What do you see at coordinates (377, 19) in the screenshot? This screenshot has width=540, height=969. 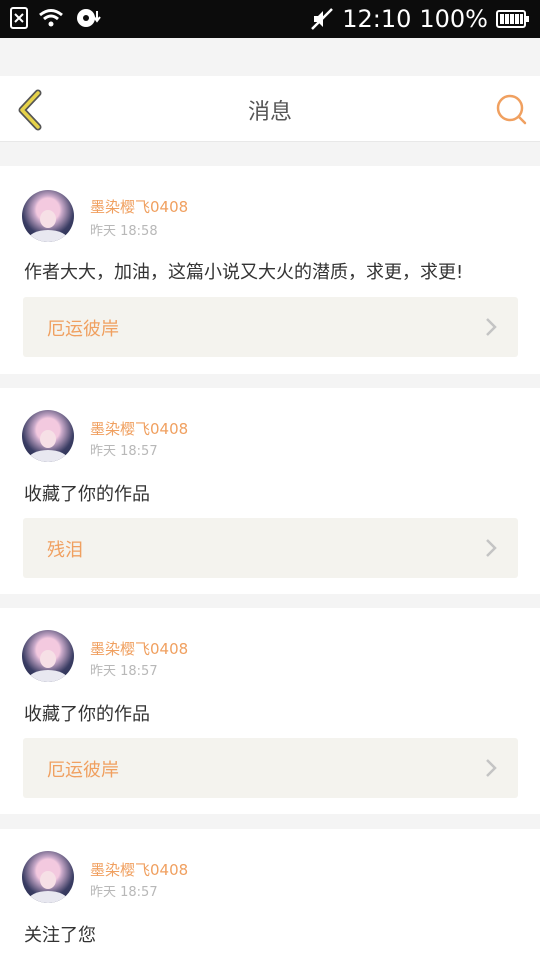 I see `status-time: 12:10` at bounding box center [377, 19].